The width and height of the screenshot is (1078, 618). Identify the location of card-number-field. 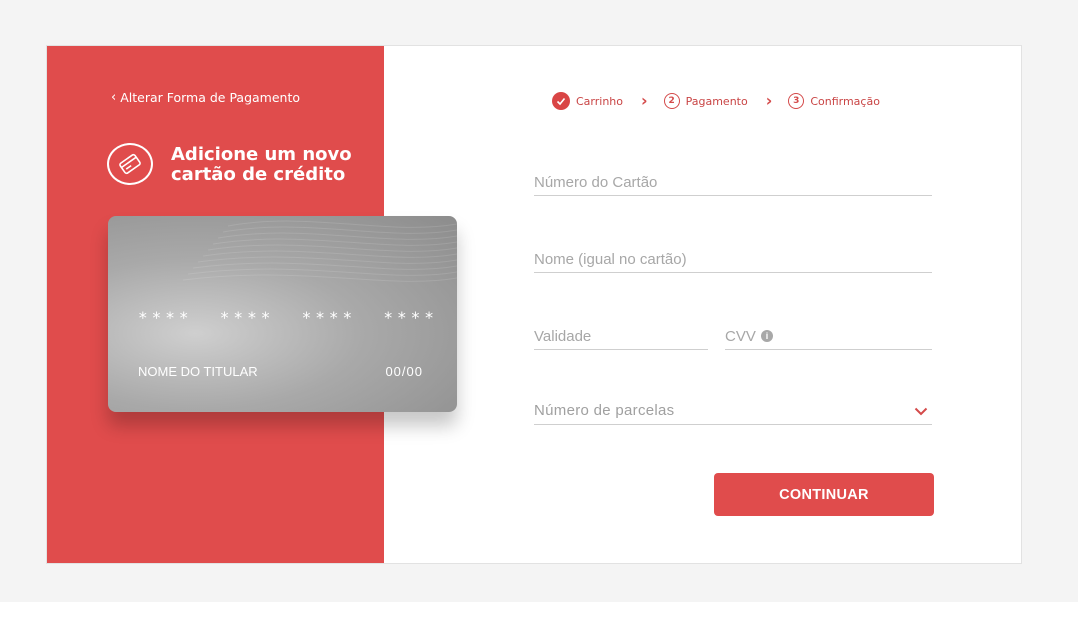
(733, 183).